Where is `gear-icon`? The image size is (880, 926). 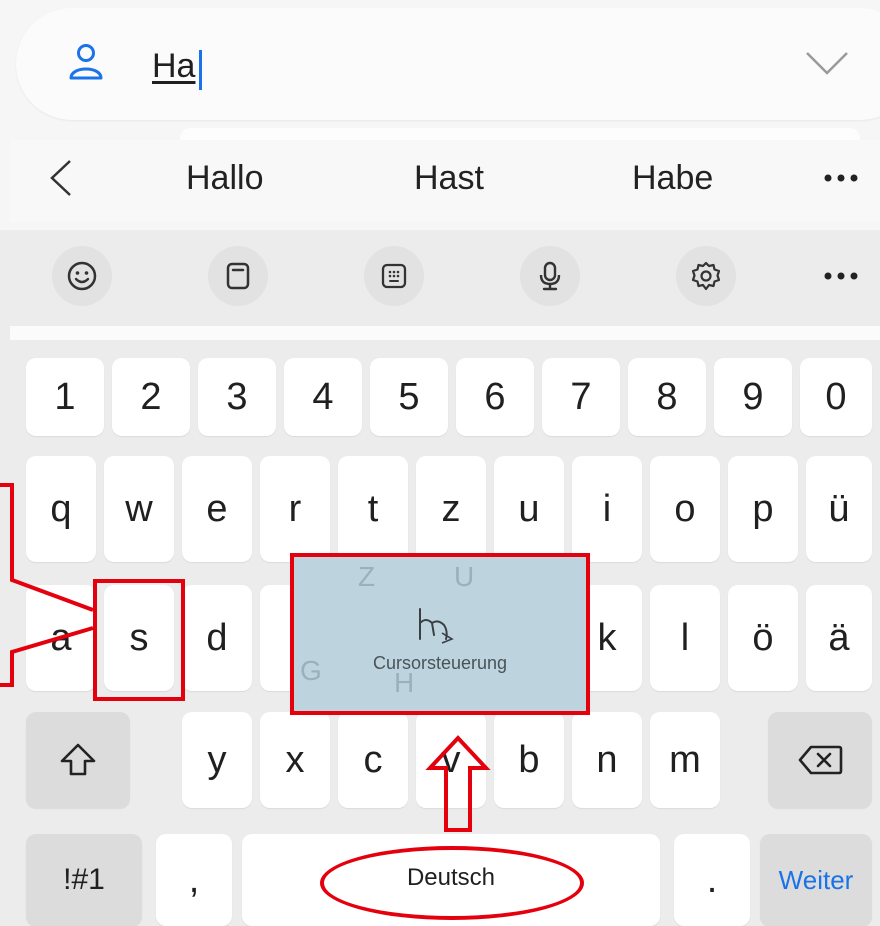
gear-icon is located at coordinates (706, 276).